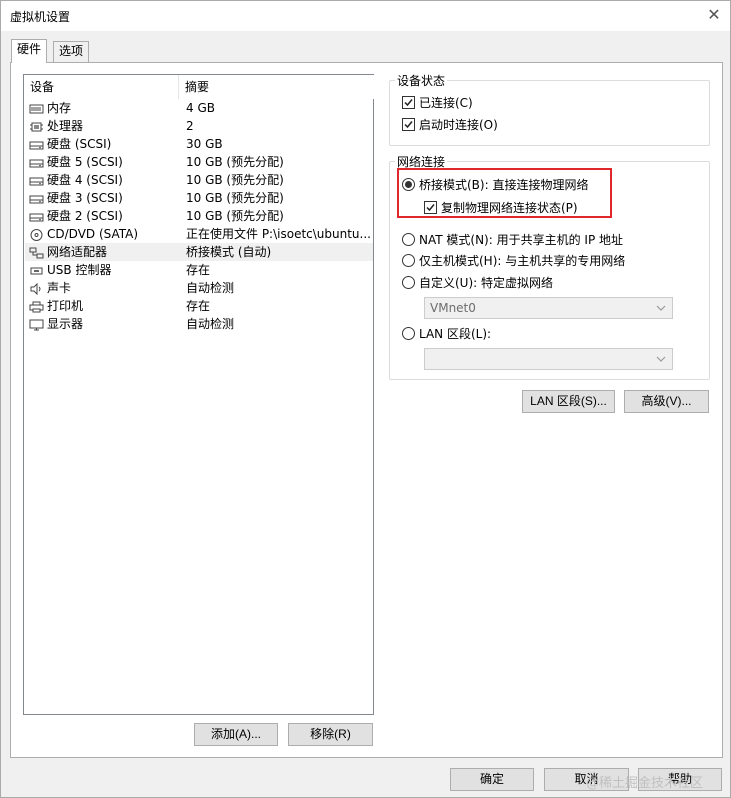 The width and height of the screenshot is (731, 798). Describe the element at coordinates (59, 288) in the screenshot. I see `device-name: 声卡` at that location.